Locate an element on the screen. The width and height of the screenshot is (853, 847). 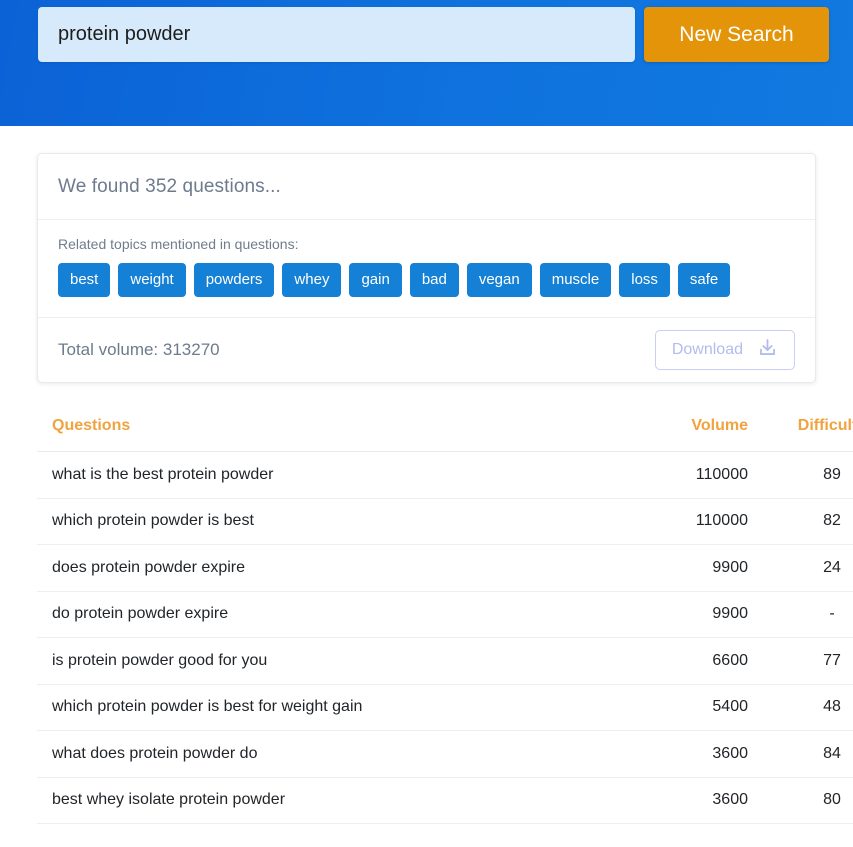
topic-tag: bad is located at coordinates (434, 280).